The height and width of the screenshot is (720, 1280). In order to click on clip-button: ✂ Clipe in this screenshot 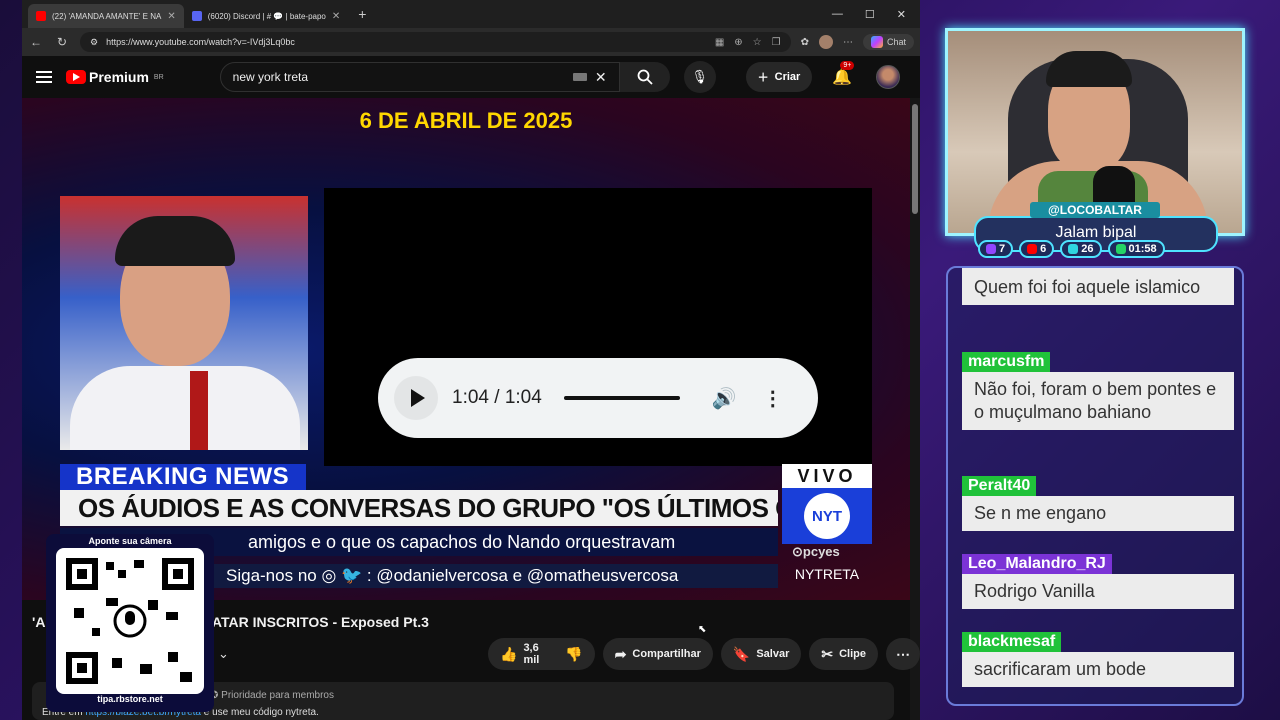, I will do `click(843, 654)`.